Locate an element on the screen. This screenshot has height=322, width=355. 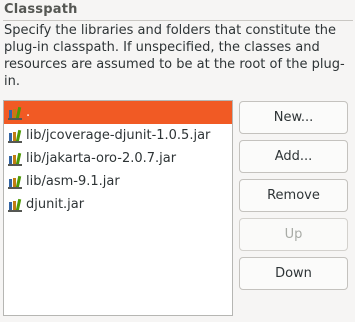
remove-button: Remove is located at coordinates (293, 195).